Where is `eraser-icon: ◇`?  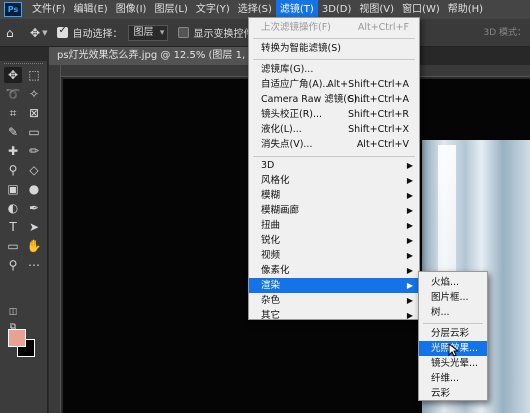 eraser-icon: ◇ is located at coordinates (34, 170).